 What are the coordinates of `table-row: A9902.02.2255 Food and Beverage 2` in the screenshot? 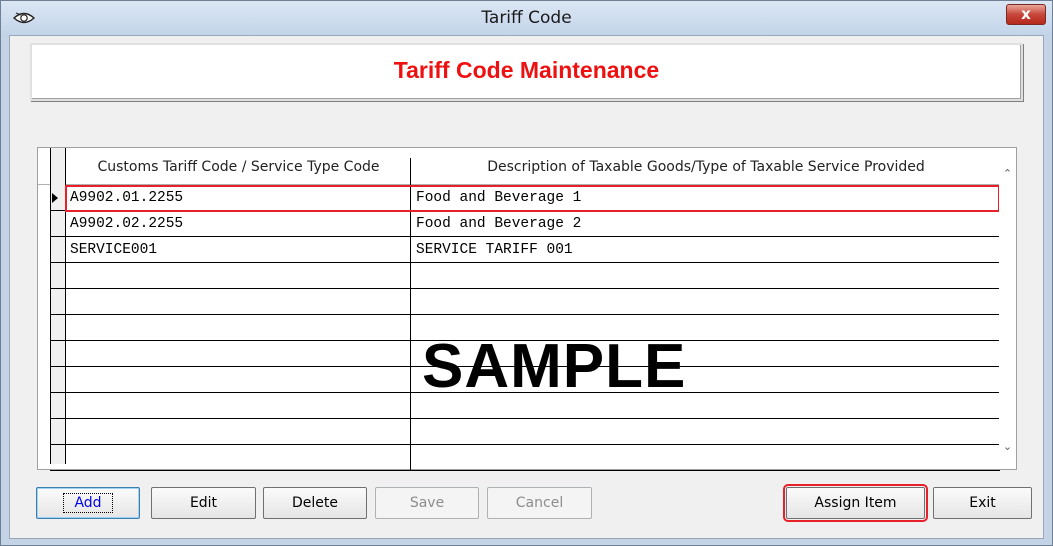 It's located at (533, 224).